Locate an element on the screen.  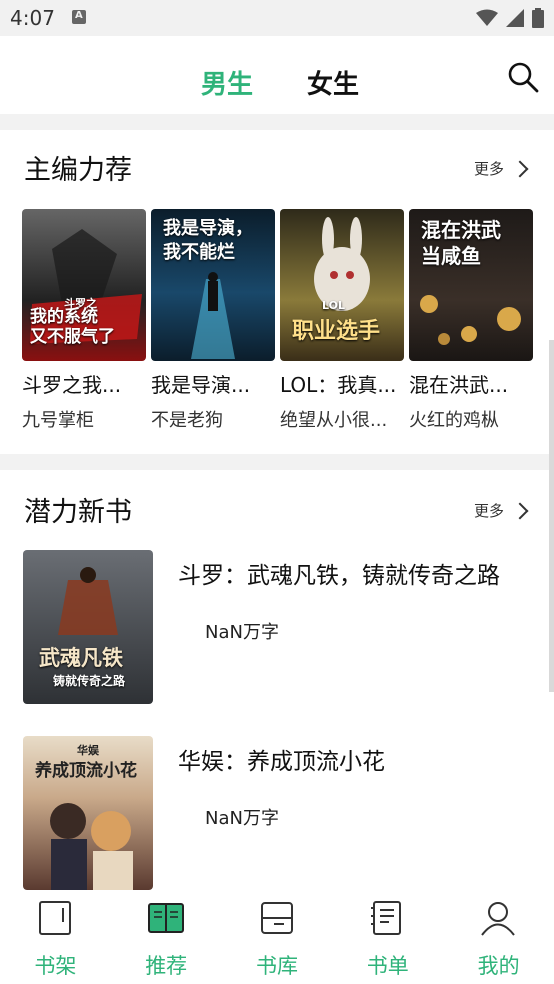
book-card: 我是导演， 我不能烂 我是导演... 不是老狗 is located at coordinates (213, 320).